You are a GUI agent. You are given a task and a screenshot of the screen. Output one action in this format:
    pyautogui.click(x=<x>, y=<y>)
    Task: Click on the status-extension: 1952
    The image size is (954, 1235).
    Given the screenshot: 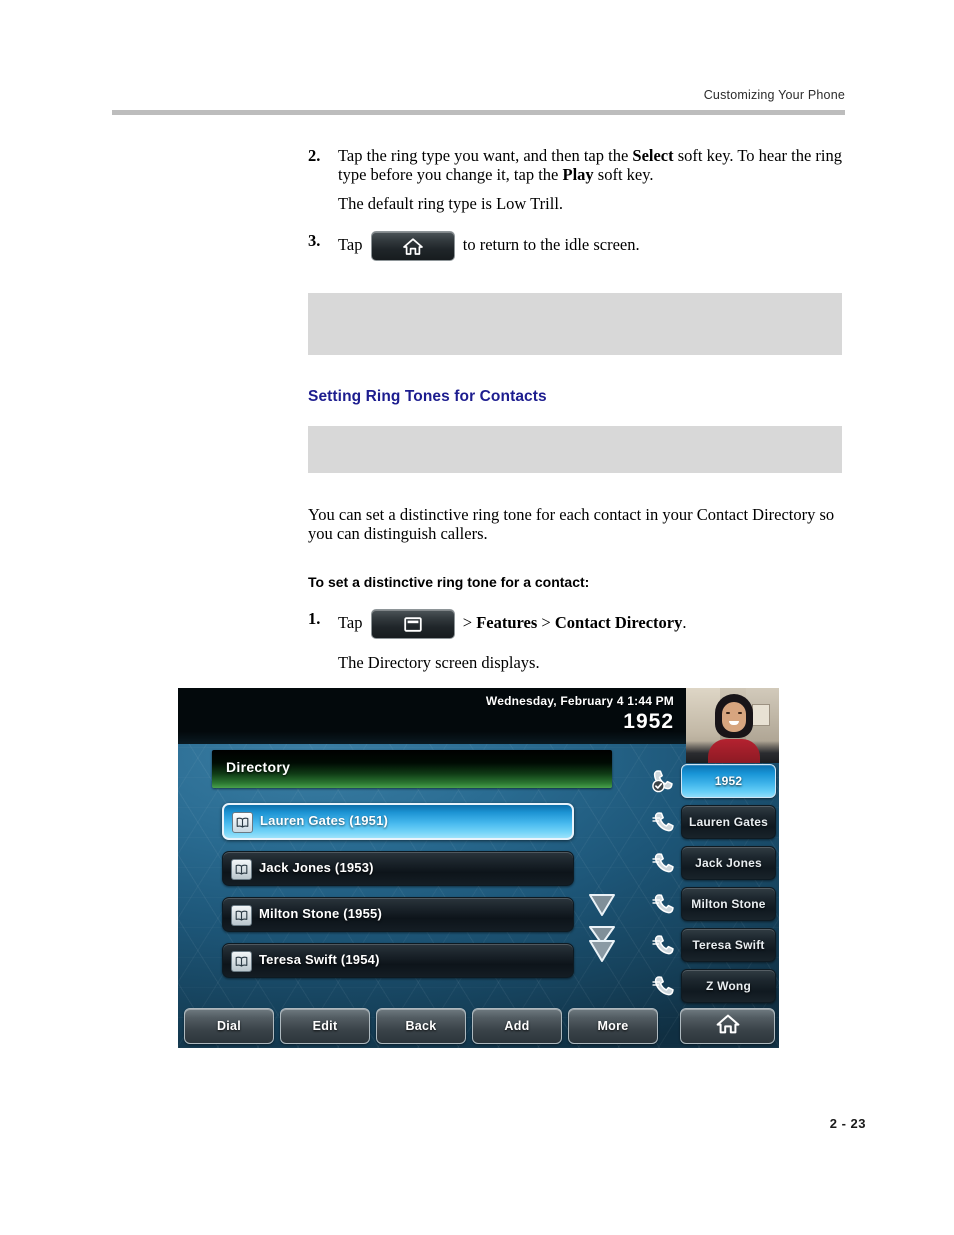 What is the action you would take?
    pyautogui.click(x=648, y=721)
    